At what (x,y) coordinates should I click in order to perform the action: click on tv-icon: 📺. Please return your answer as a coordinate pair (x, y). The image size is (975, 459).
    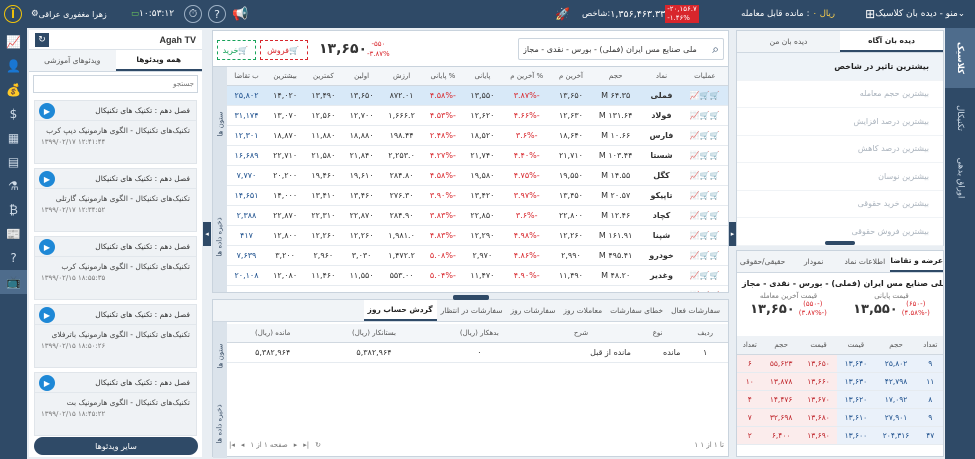
    Looking at the image, I should click on (13, 282).